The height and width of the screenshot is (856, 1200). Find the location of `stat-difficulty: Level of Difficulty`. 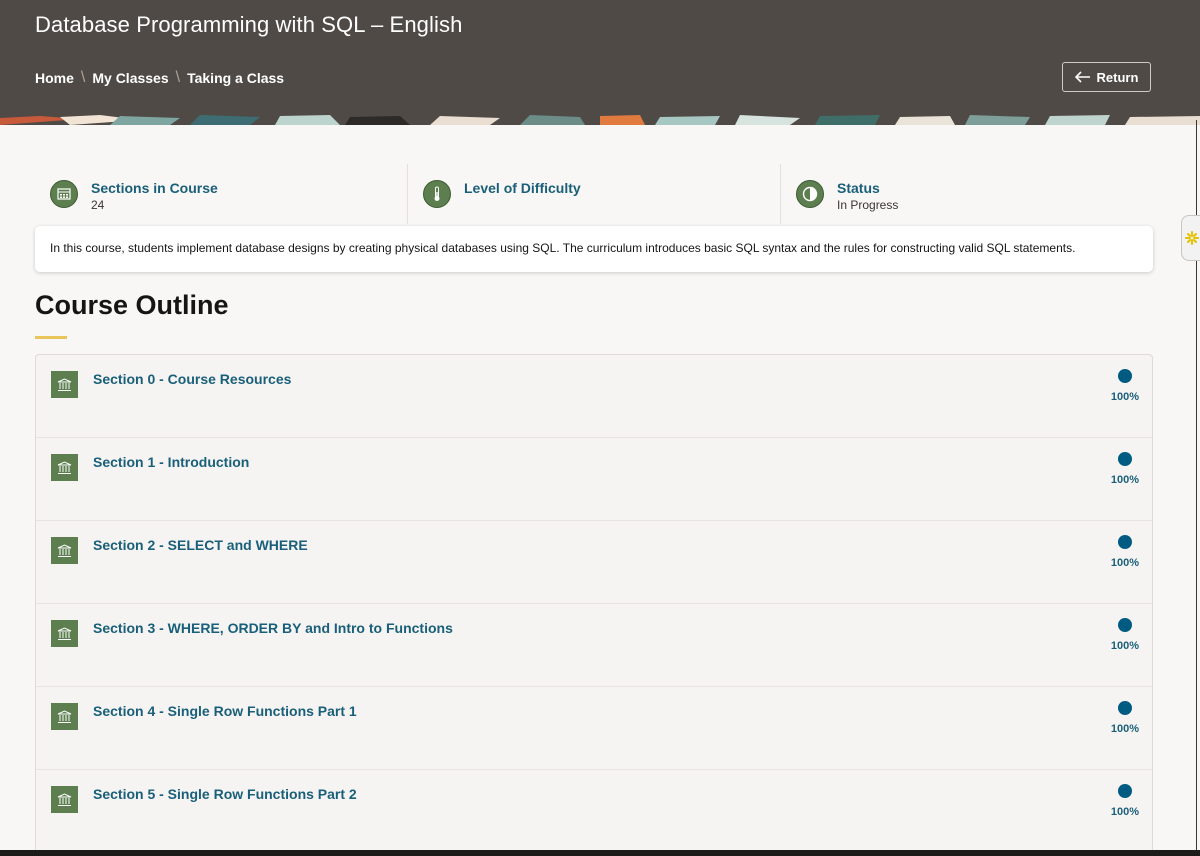

stat-difficulty: Level of Difficulty is located at coordinates (594, 194).